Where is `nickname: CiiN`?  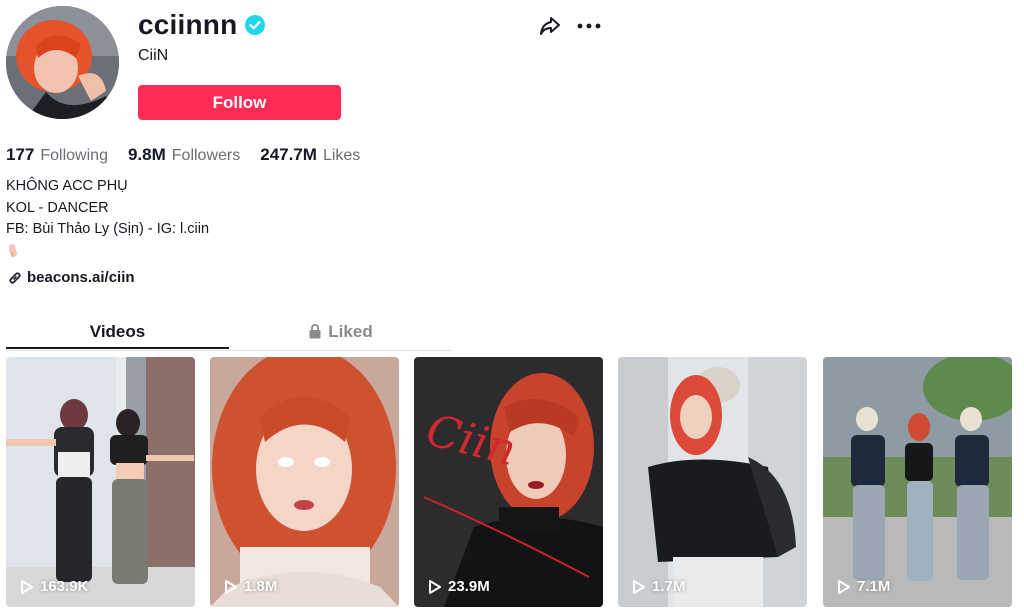 nickname: CiiN is located at coordinates (153, 55).